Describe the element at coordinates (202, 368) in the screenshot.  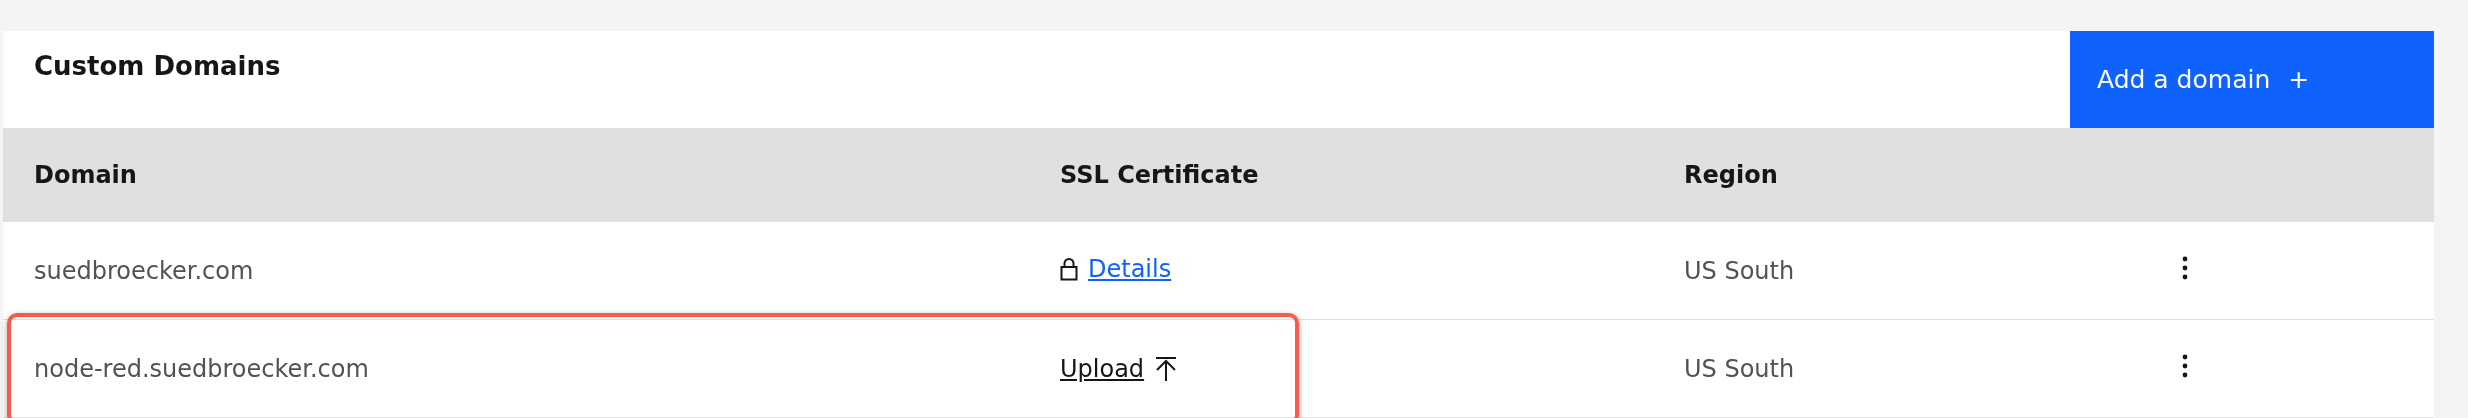
I see `domain-cell-text: node-red.suedbroecker.com` at that location.